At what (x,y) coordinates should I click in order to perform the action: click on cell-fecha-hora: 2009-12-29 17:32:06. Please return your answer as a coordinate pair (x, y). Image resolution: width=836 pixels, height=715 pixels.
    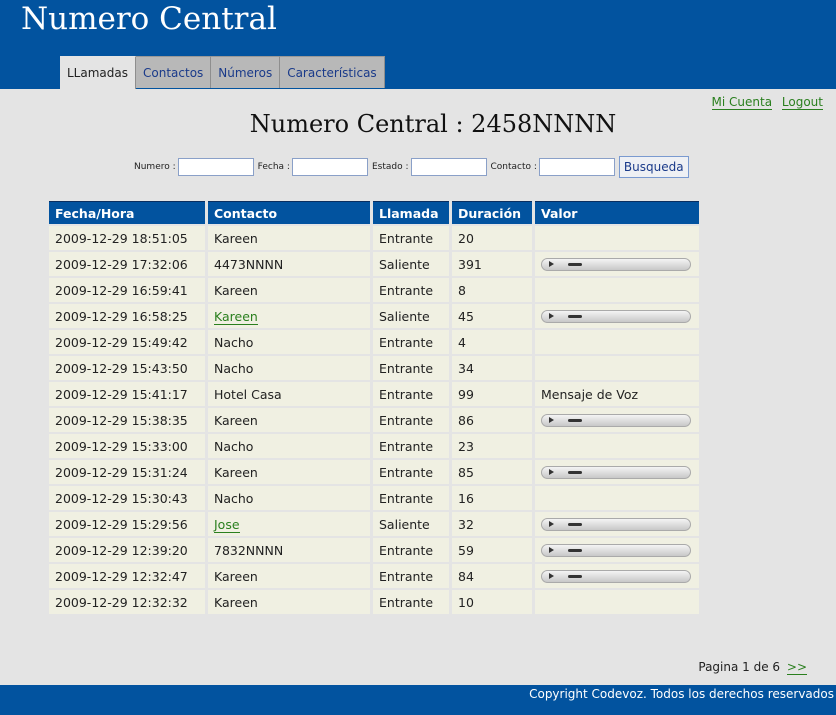
    Looking at the image, I should click on (127, 264).